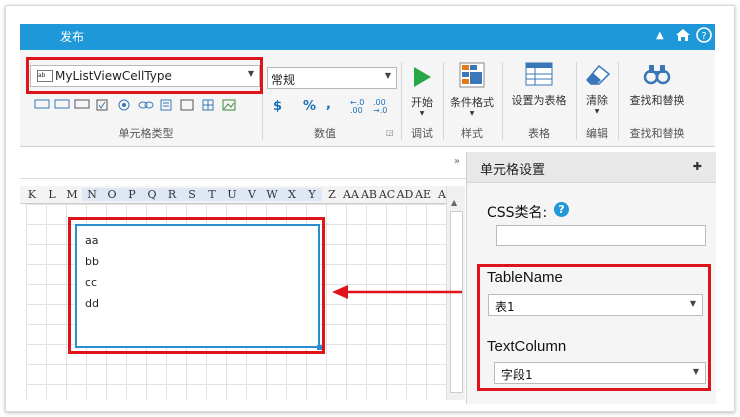 This screenshot has height=417, width=740. What do you see at coordinates (597, 133) in the screenshot?
I see `group-label-edit: 编辑` at bounding box center [597, 133].